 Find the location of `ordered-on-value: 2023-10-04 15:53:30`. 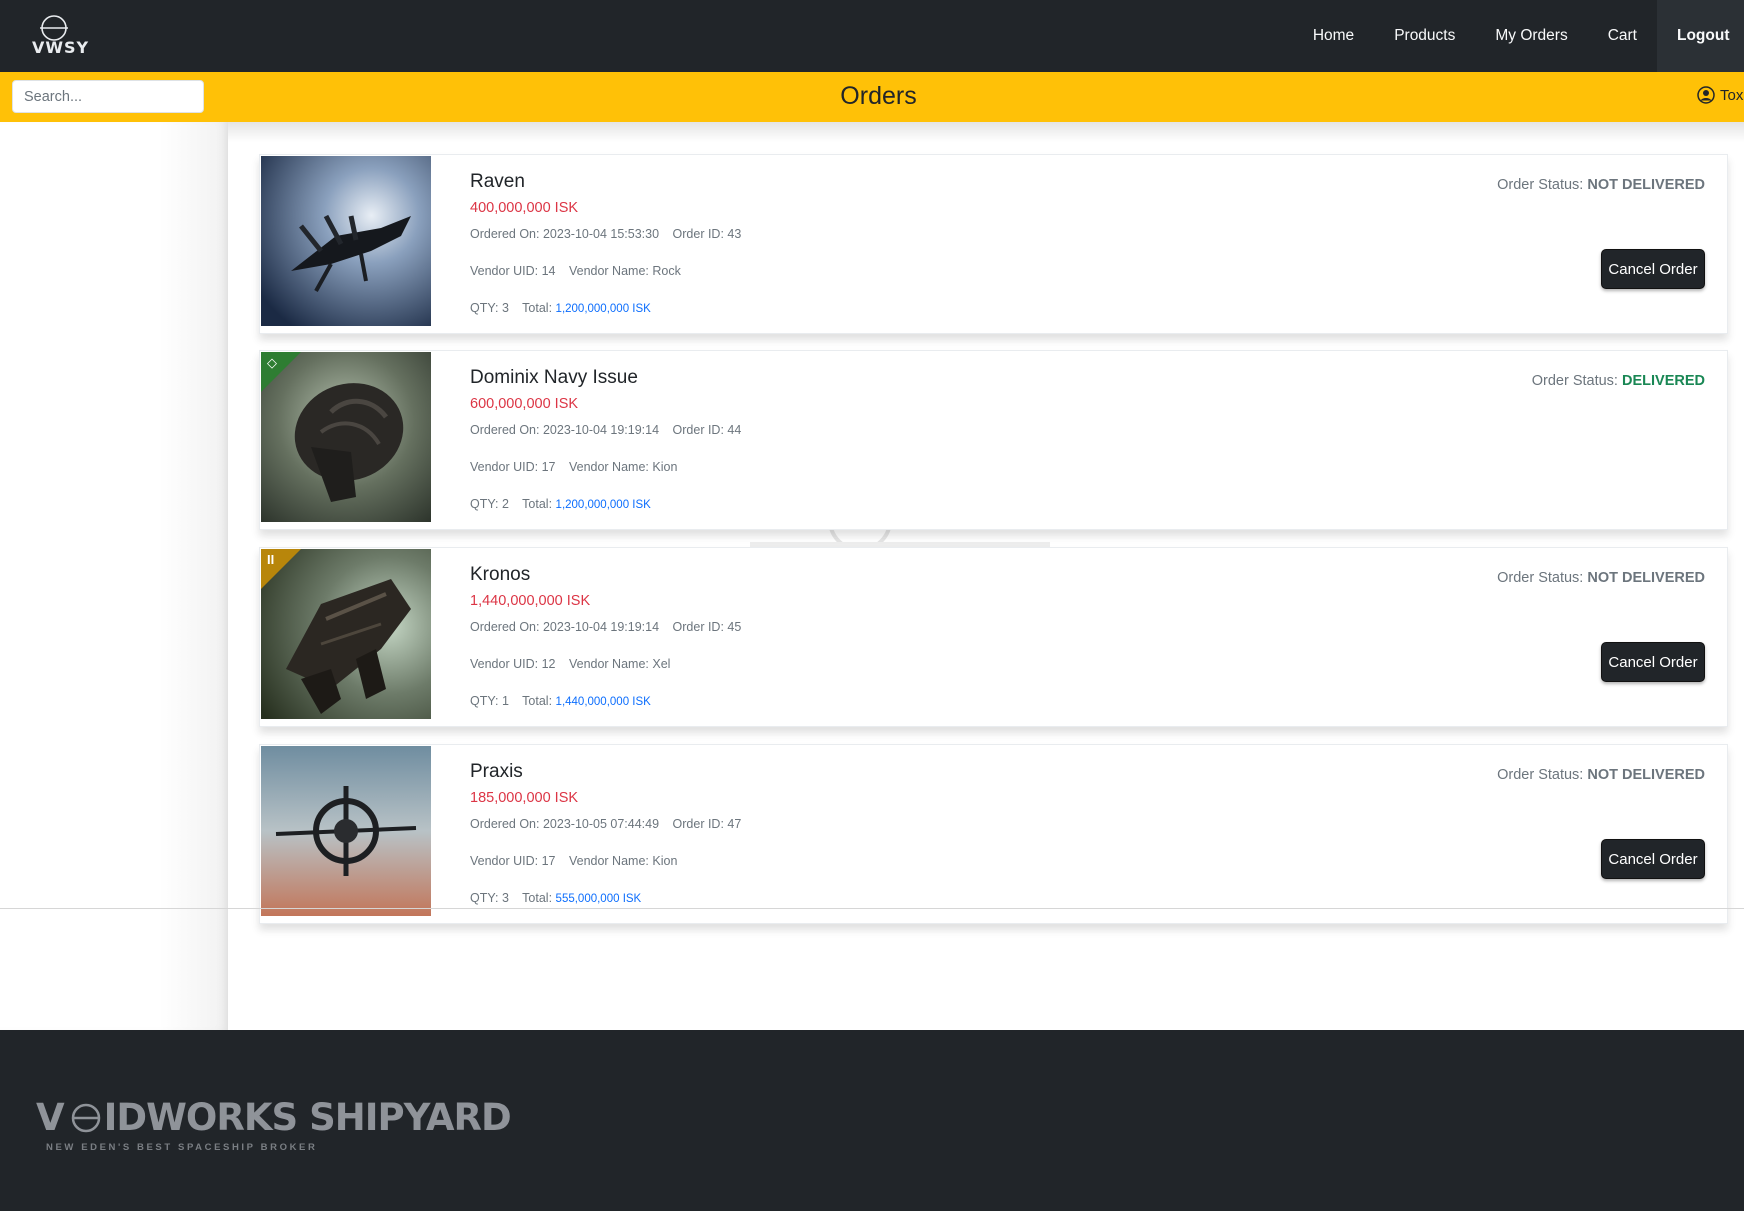

ordered-on-value: 2023-10-04 15:53:30 is located at coordinates (601, 234).